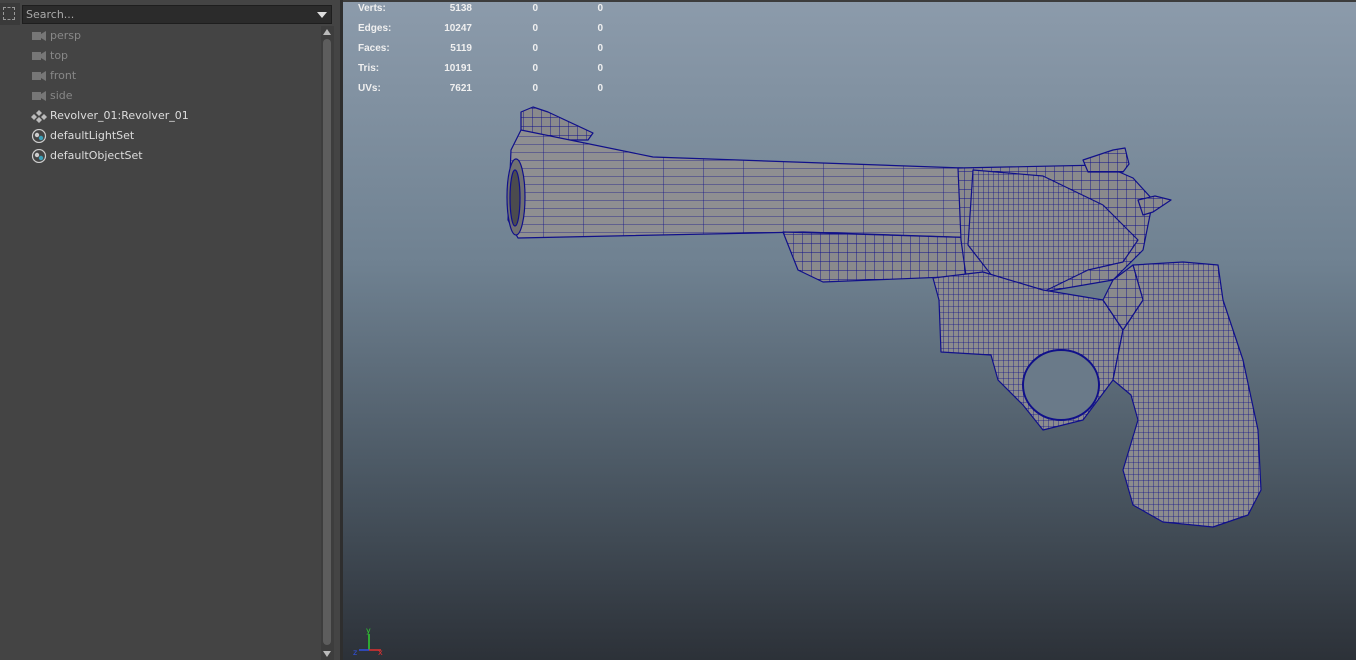  Describe the element at coordinates (368, 630) in the screenshot. I see `axis-y-label: y` at that location.